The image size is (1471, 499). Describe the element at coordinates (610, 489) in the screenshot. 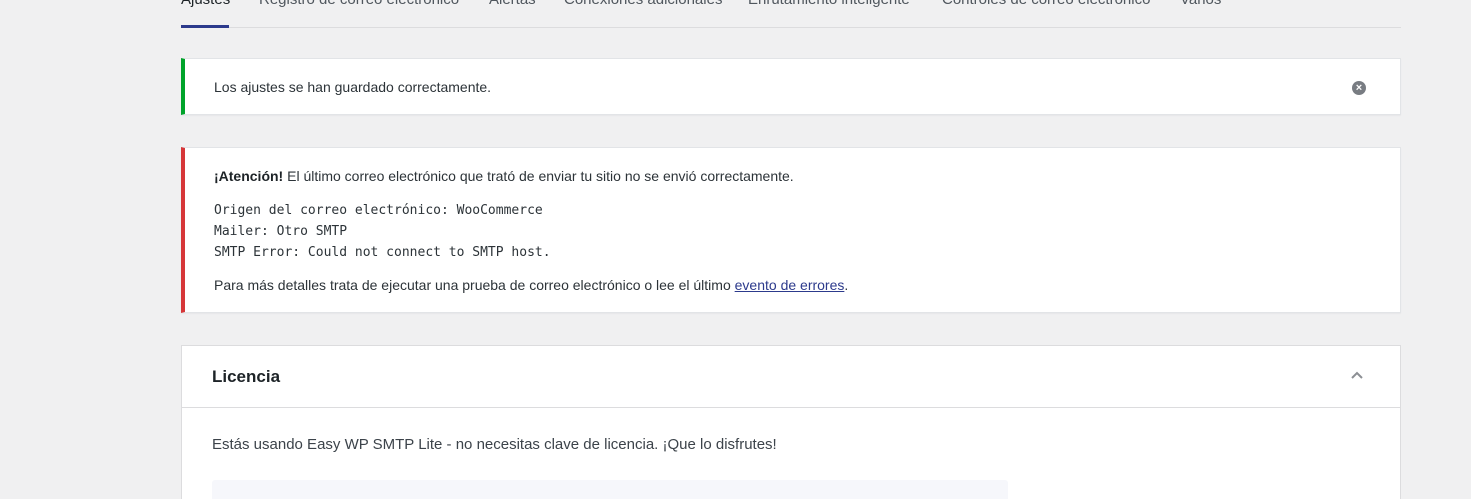

I see `license-info-box` at that location.